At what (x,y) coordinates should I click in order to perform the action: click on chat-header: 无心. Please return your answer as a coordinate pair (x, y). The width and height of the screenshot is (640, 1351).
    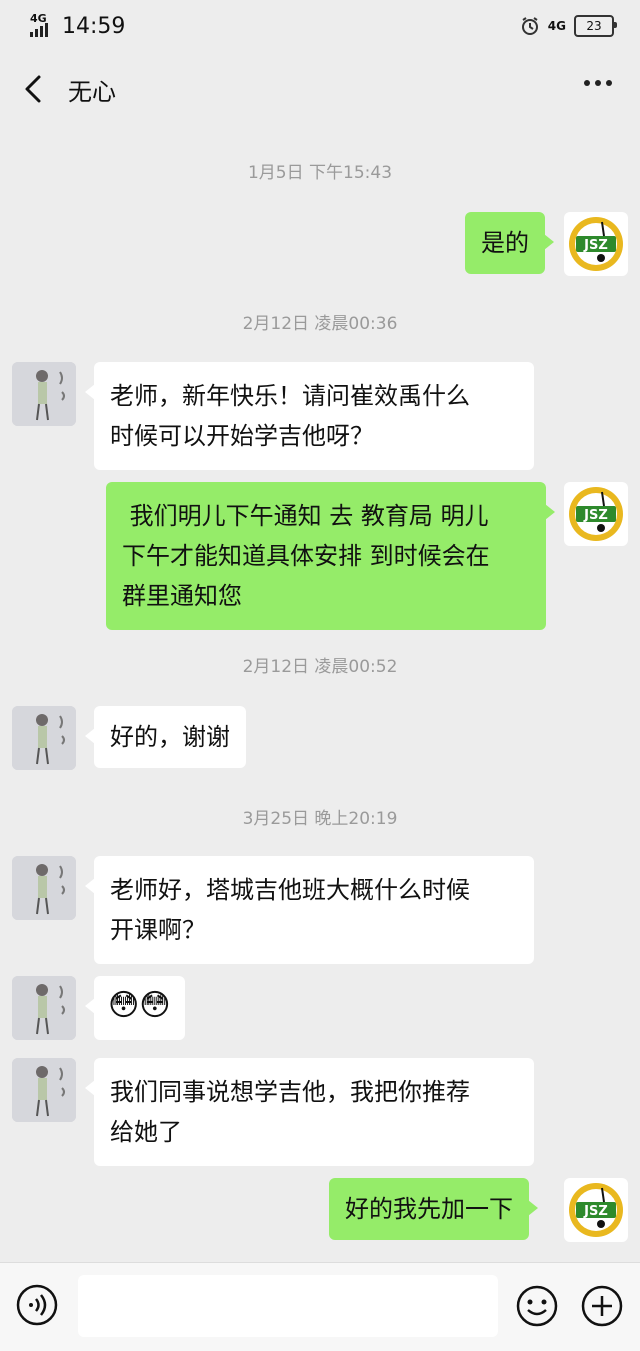
    Looking at the image, I should click on (320, 89).